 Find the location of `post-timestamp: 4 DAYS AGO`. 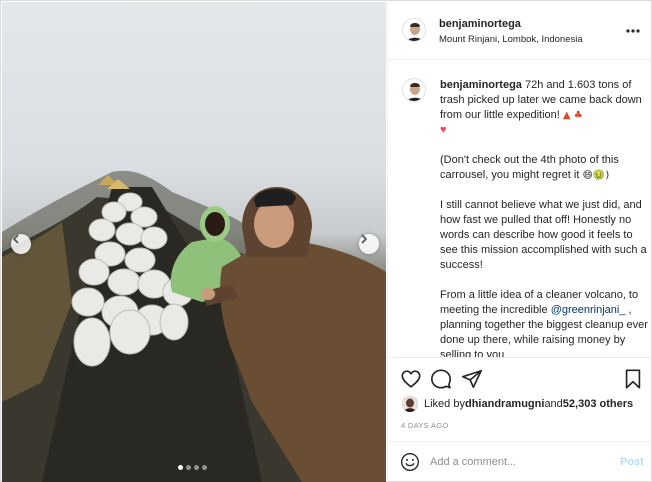

post-timestamp: 4 DAYS AGO is located at coordinates (424, 425).